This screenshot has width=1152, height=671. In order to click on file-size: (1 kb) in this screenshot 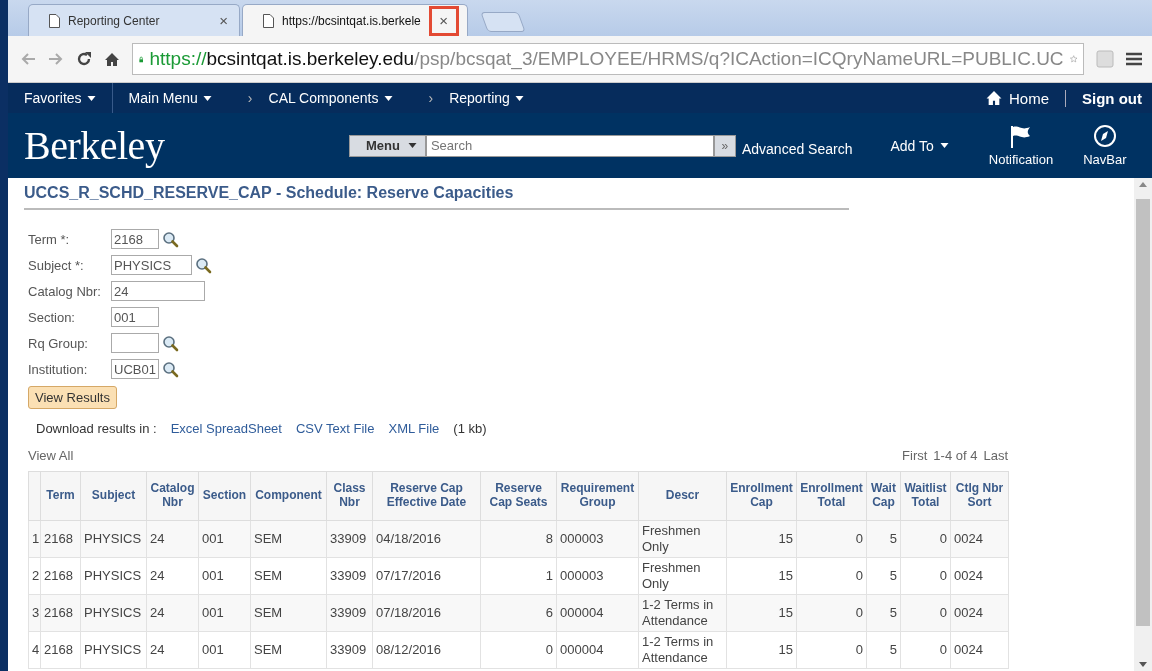, I will do `click(470, 428)`.